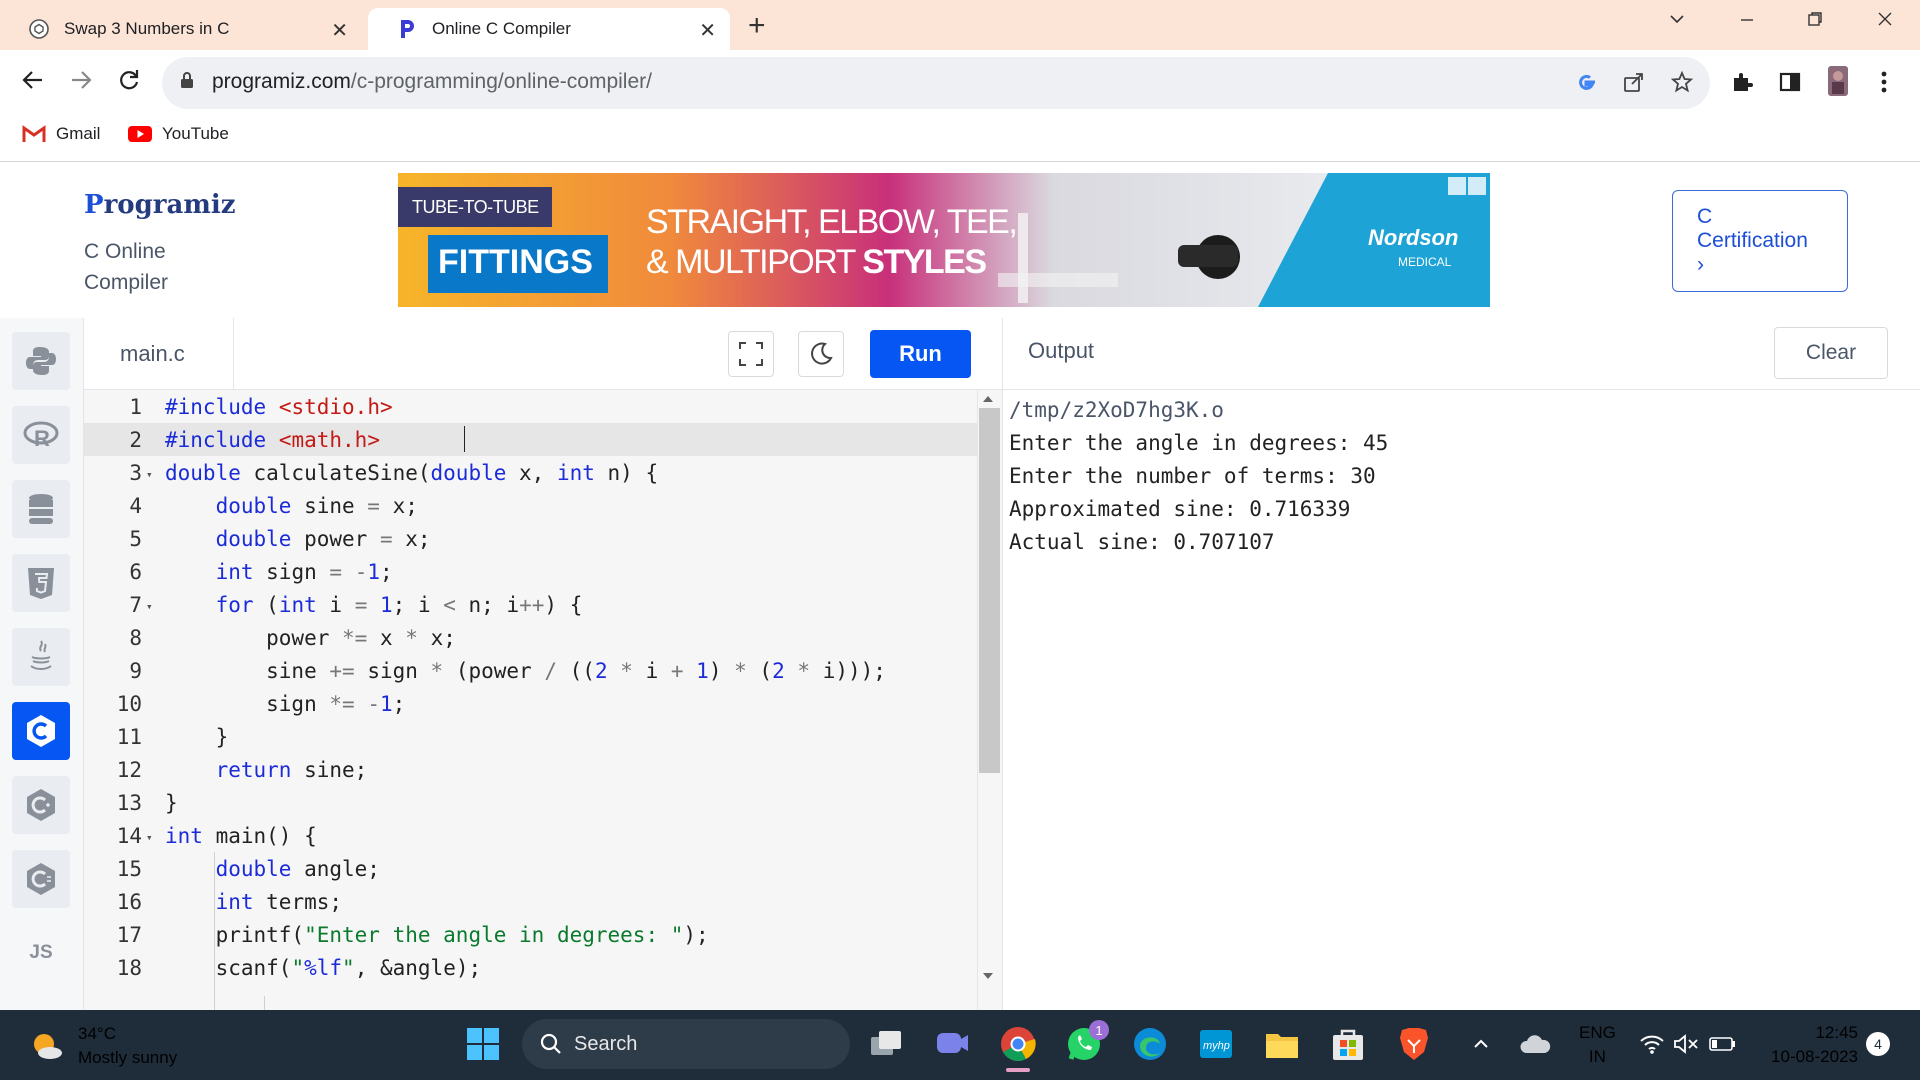  I want to click on text-cursor, so click(464, 439).